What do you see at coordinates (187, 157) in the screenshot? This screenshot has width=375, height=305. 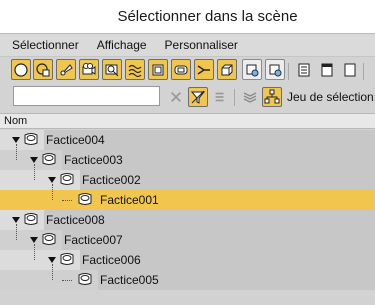 I see `tree-row: Factice003` at bounding box center [187, 157].